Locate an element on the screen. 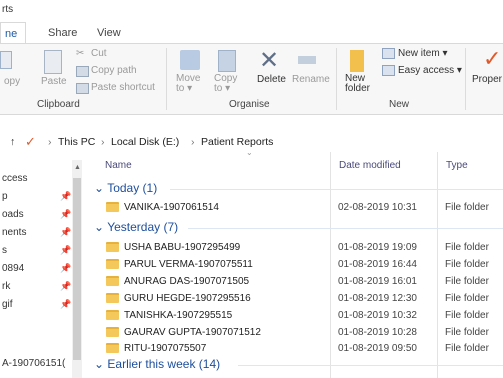 This screenshot has height=378, width=503. file-date: 02-08-2019 10:31 is located at coordinates (377, 207).